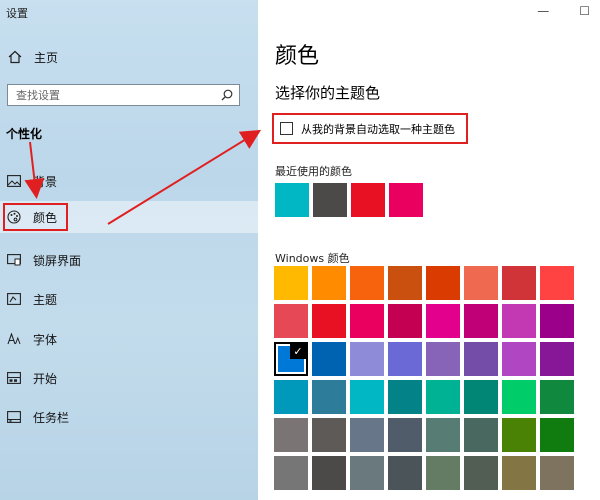  Describe the element at coordinates (328, 93) in the screenshot. I see `accent-color-heading: 选择你的主题色` at that location.